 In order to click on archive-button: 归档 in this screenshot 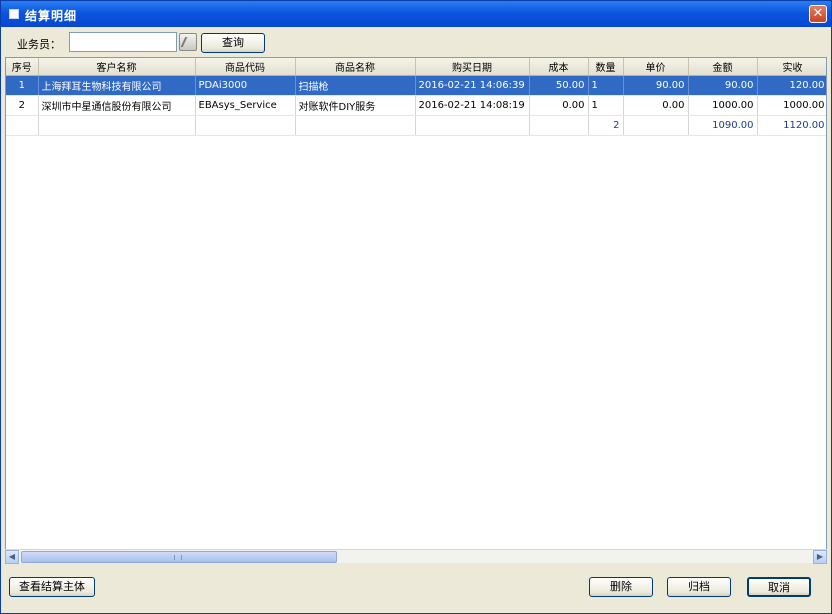, I will do `click(699, 587)`.